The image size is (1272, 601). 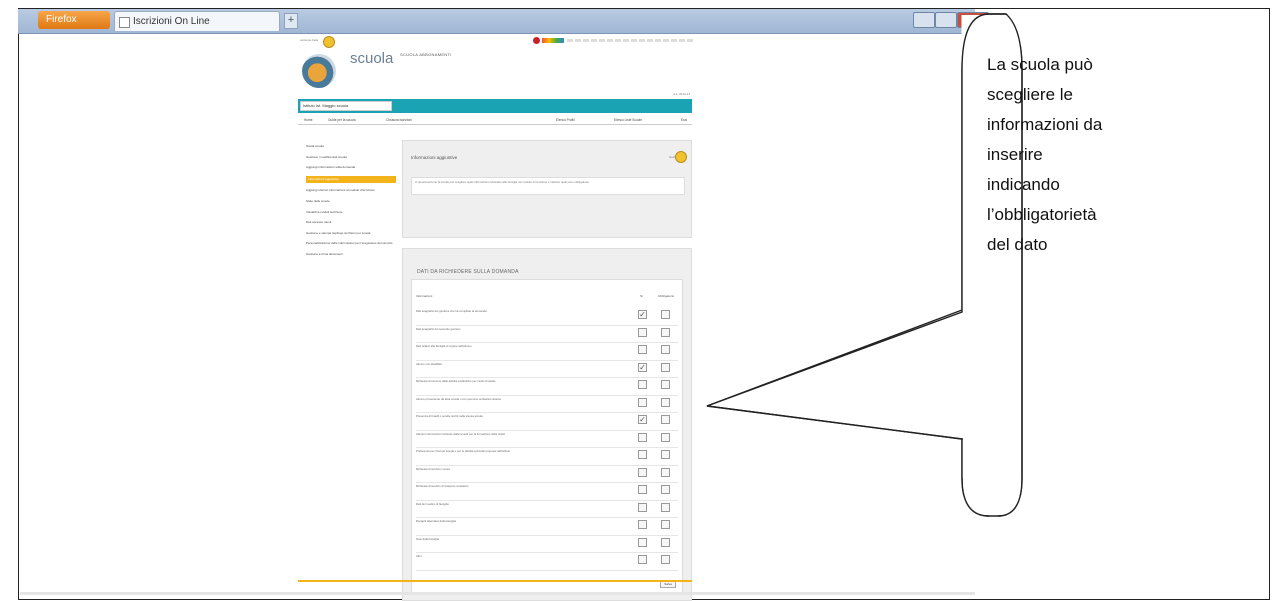 I want to click on sidebar-item-stato-scuole: Stato delle scuole, so click(x=351, y=202).